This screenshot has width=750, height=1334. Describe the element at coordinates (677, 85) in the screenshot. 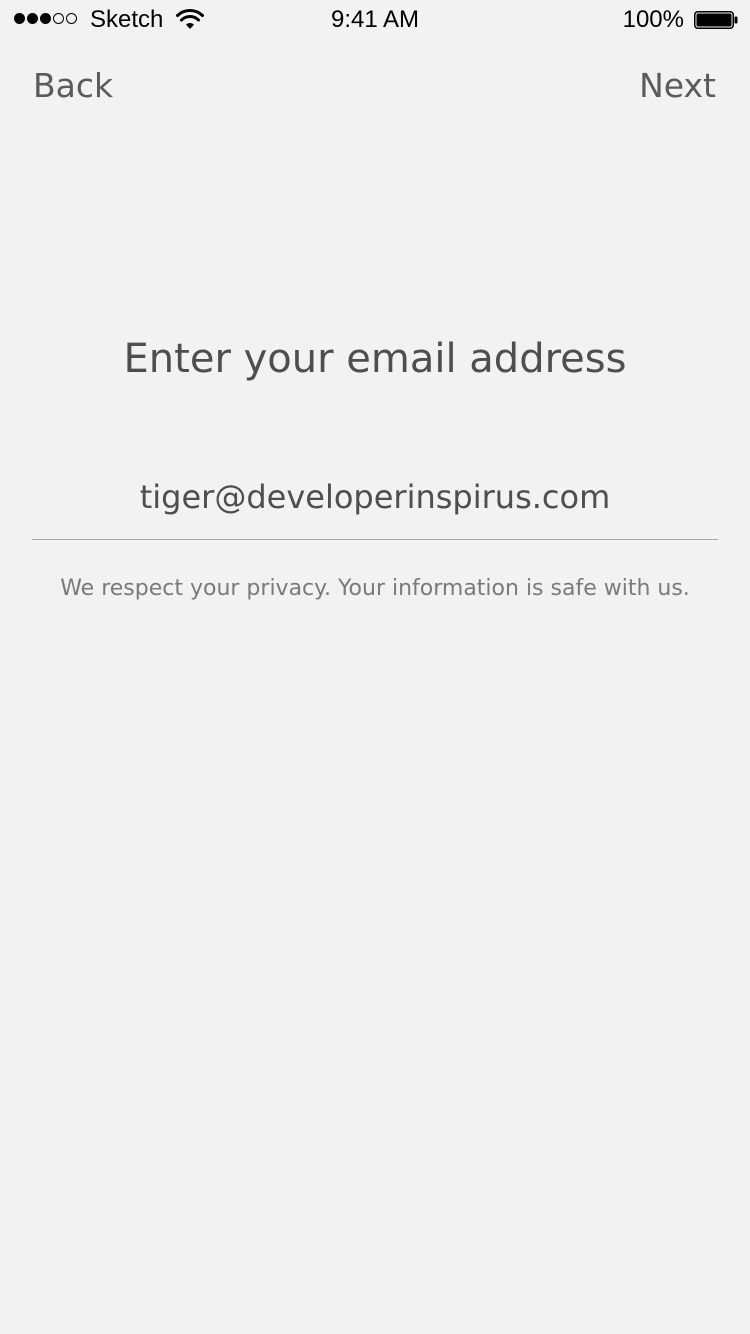

I see `next-button: Next` at that location.